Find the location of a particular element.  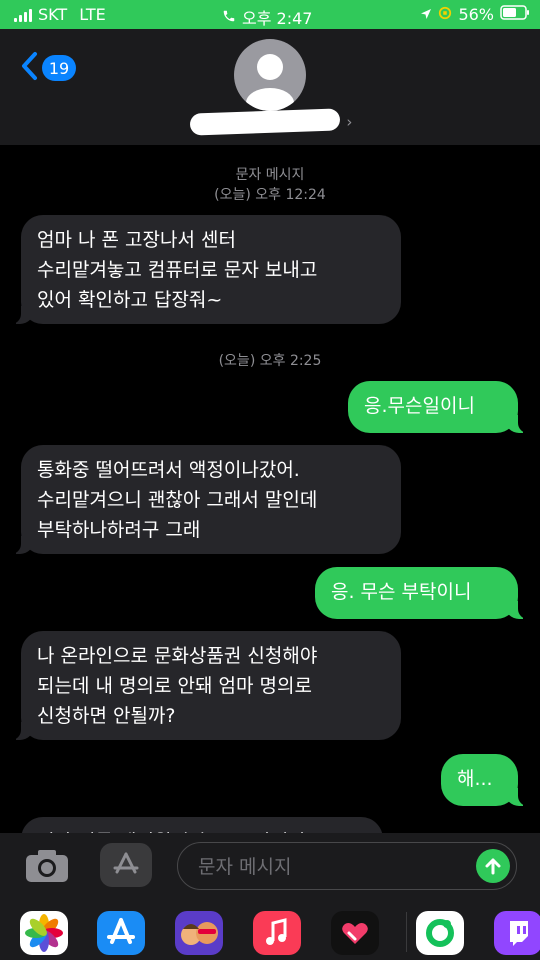

person-icon is located at coordinates (270, 82).